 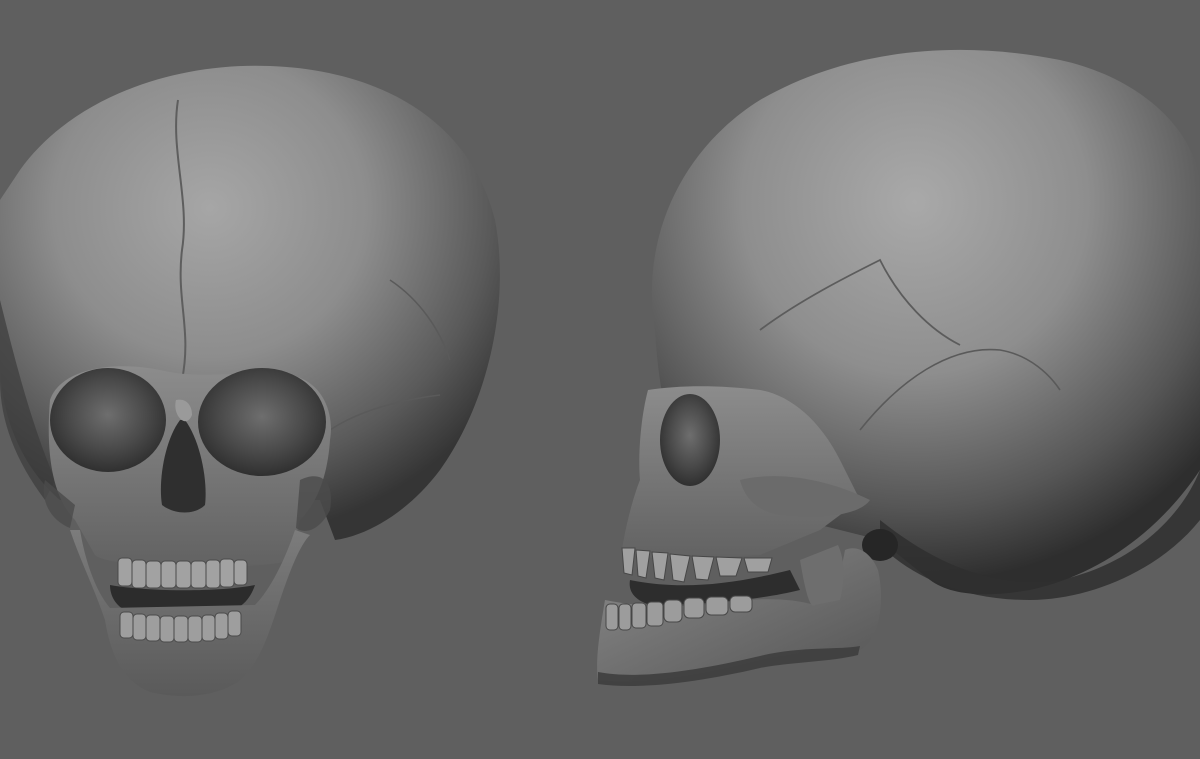 I want to click on side-mandible-ramus, so click(x=822, y=575).